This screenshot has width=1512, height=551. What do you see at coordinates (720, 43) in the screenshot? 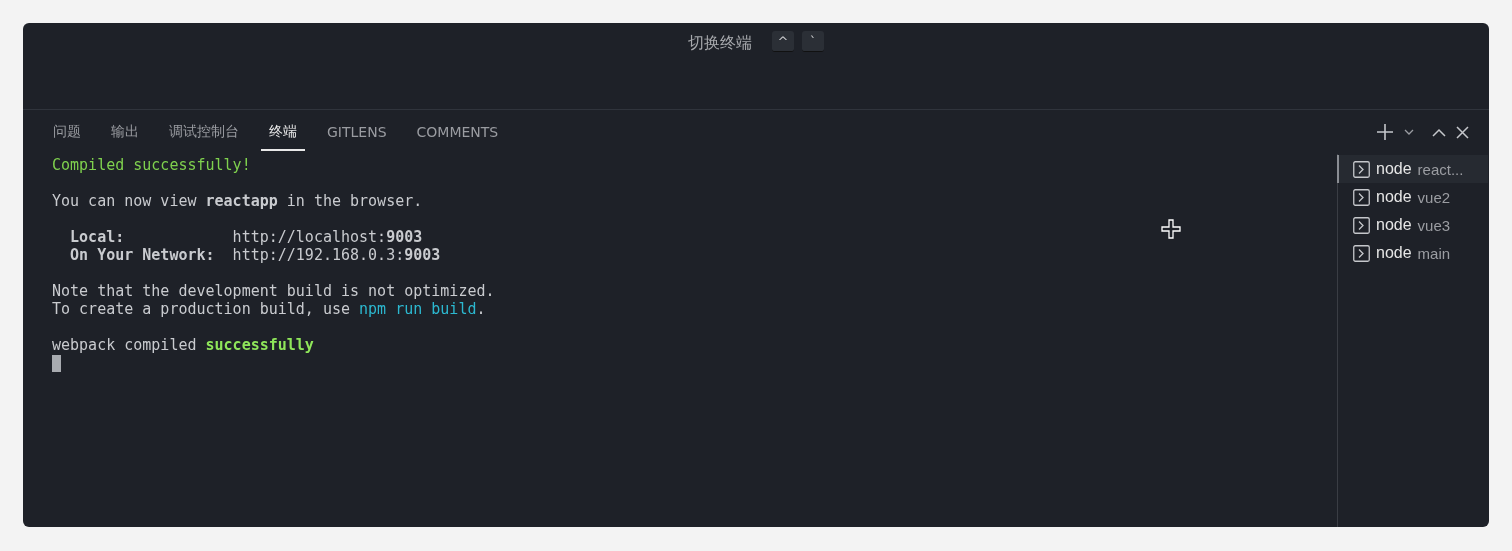
I see `window-title: 切换终端` at bounding box center [720, 43].